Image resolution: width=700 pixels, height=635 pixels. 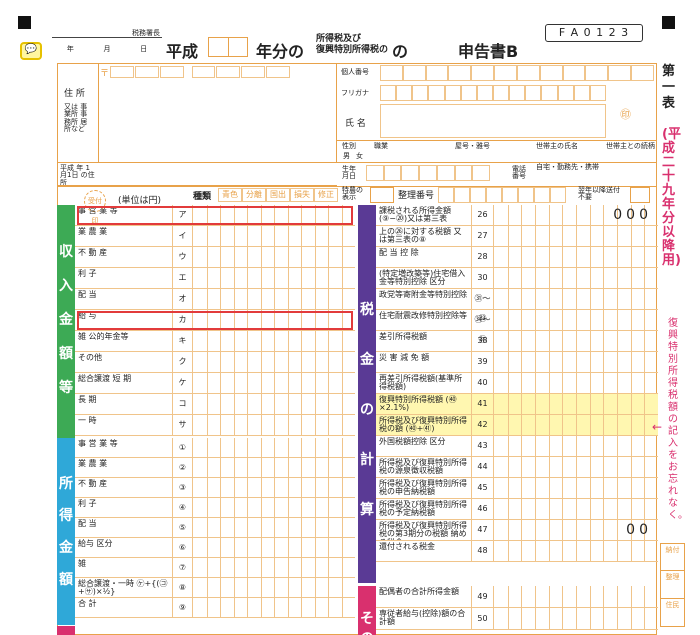 I want to click on address-input, so click(x=217, y=121).